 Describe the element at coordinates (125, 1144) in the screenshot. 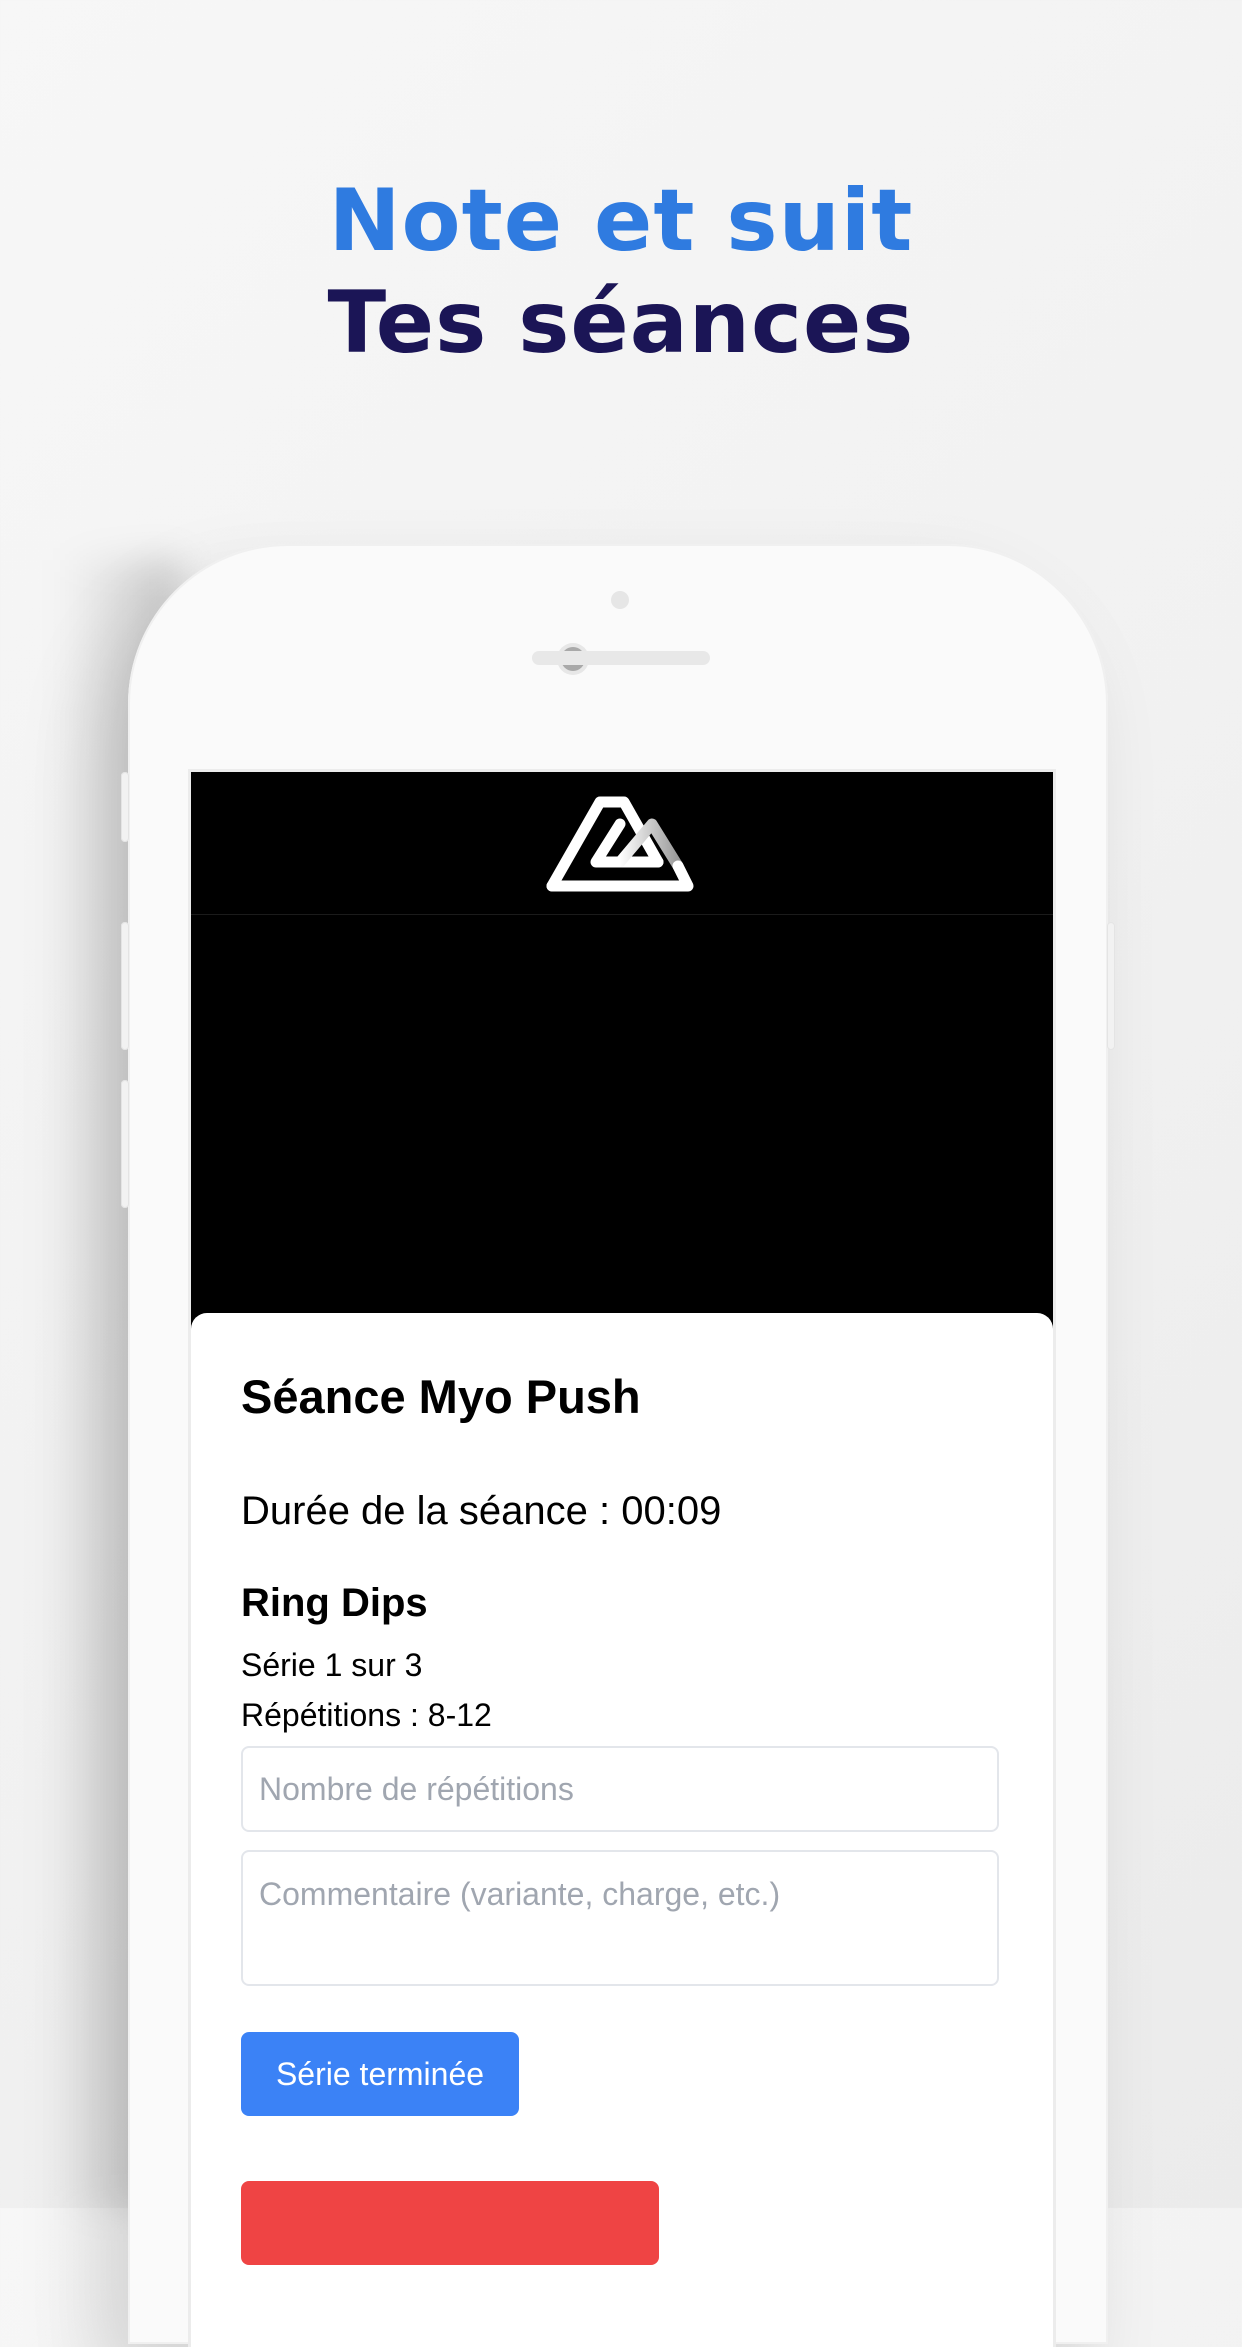

I see `phone-volume-down-button` at that location.